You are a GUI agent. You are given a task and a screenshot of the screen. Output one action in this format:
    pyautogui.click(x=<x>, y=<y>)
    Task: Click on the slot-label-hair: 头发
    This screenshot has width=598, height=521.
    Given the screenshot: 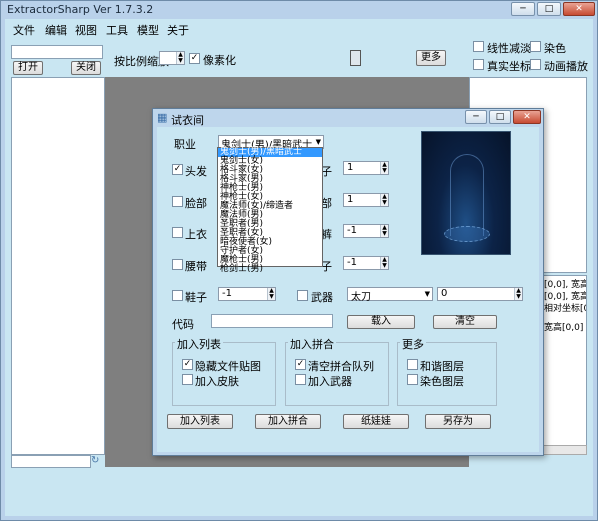 What is the action you would take?
    pyautogui.click(x=196, y=171)
    